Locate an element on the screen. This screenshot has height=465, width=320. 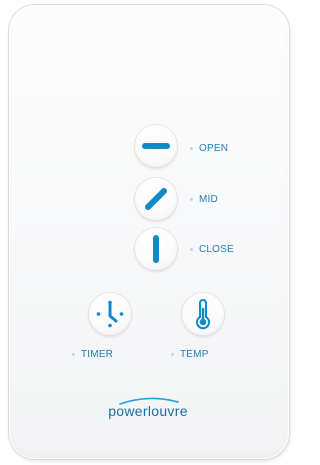
temp-label-row: TEMP is located at coordinates (190, 354).